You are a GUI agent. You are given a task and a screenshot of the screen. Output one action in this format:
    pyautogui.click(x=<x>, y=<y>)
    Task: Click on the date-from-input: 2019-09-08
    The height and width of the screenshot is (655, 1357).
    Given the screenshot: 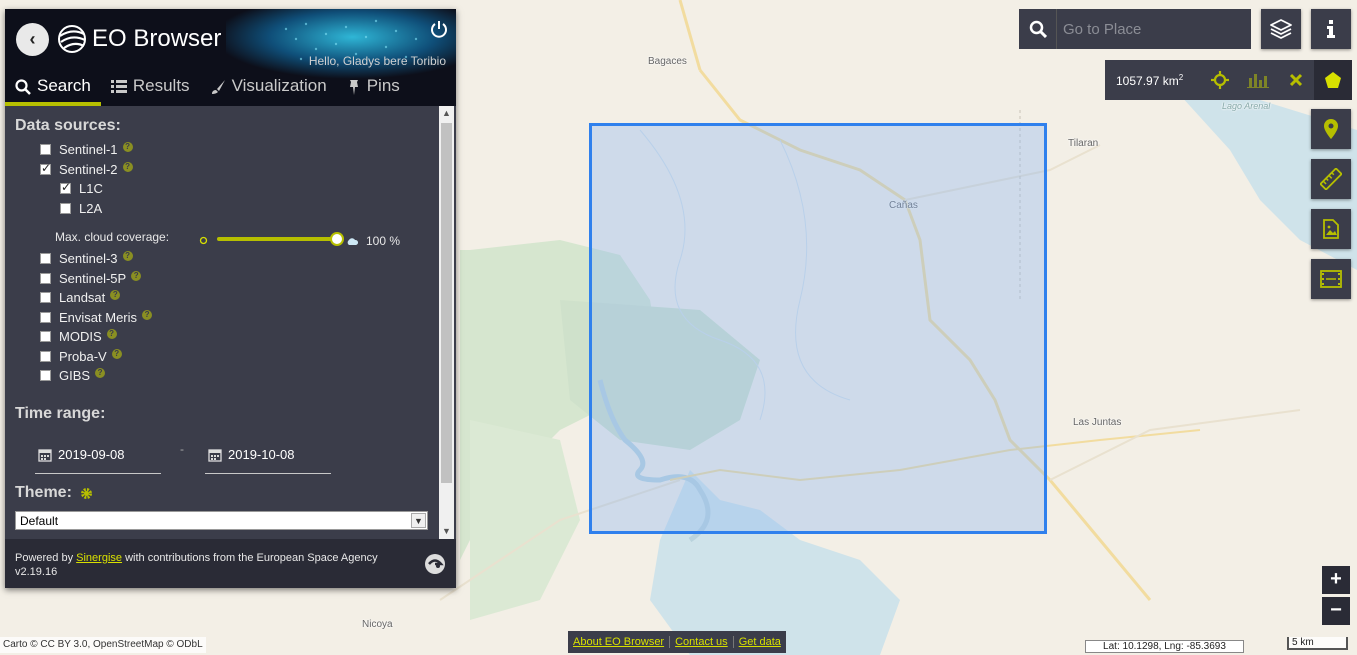 What is the action you would take?
    pyautogui.click(x=98, y=455)
    